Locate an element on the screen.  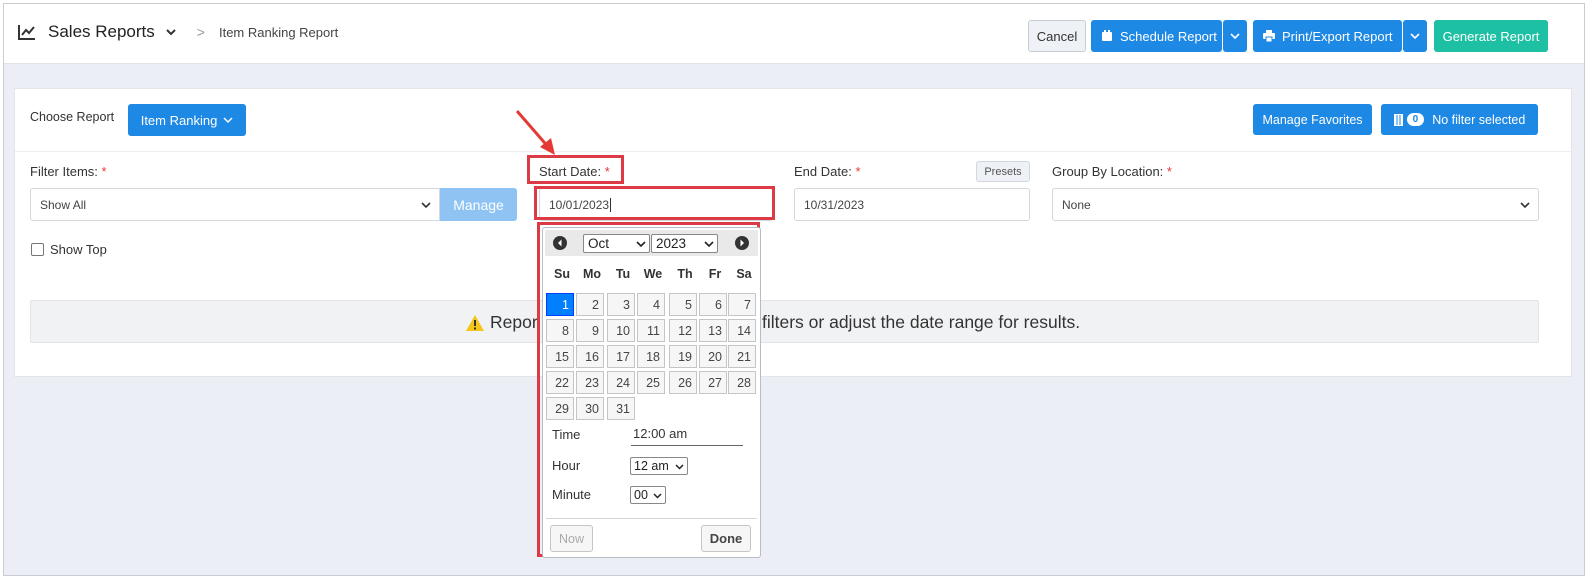
calendar-icon is located at coordinates (1107, 35).